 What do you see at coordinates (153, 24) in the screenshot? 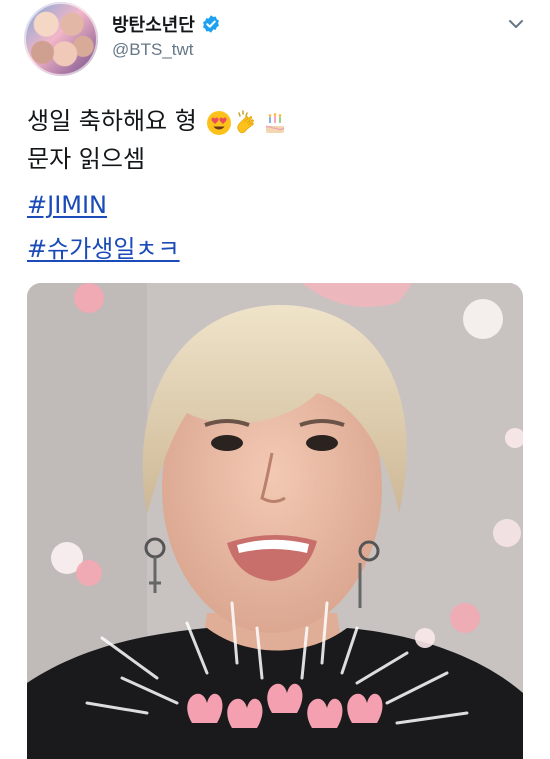
I see `author-display-name: 방탄소년단` at bounding box center [153, 24].